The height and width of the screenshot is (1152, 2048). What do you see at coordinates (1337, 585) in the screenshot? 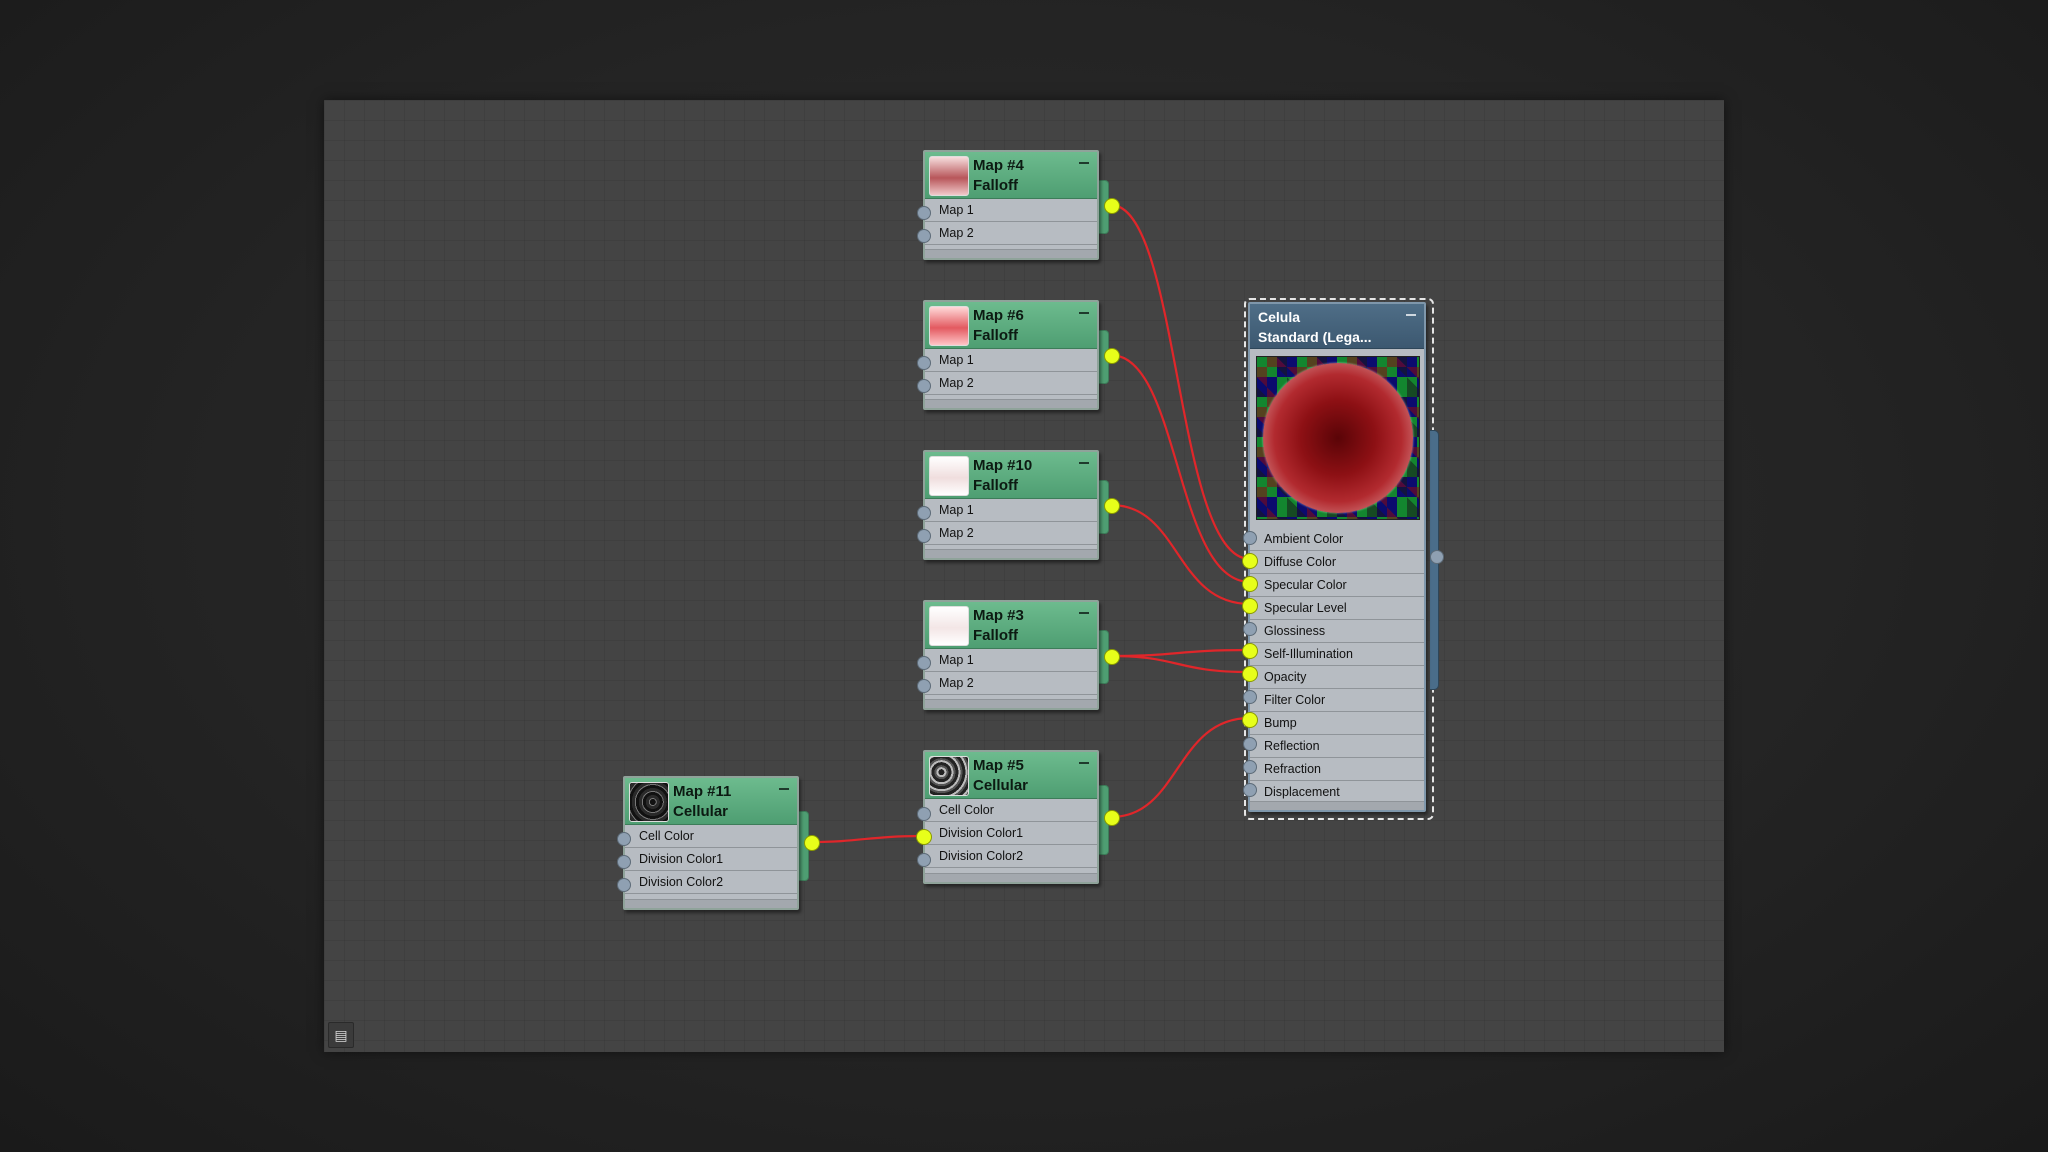
I see `slot-specular-color: Specular Color` at bounding box center [1337, 585].